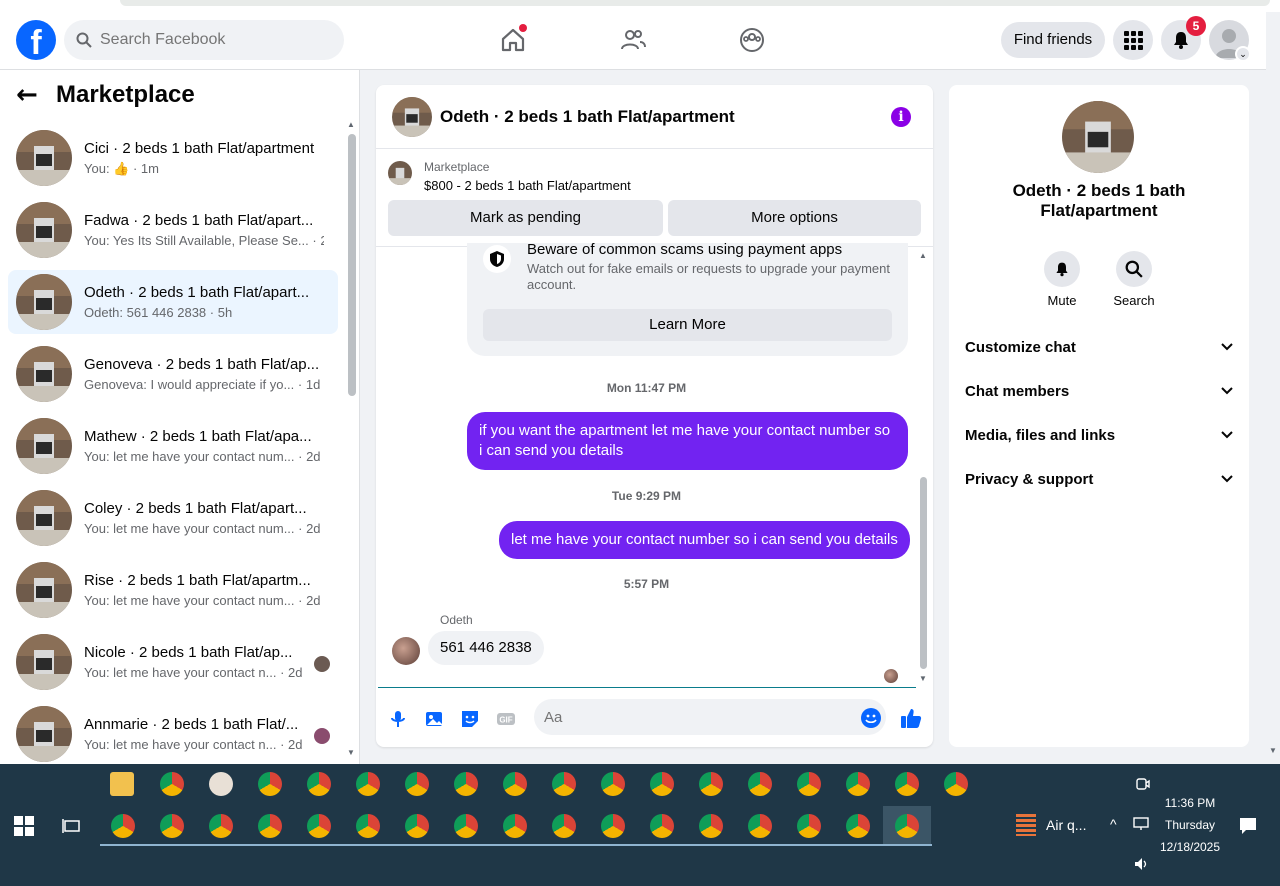 The image size is (1280, 886). I want to click on chevron-down-icon: ⌄, so click(1243, 54).